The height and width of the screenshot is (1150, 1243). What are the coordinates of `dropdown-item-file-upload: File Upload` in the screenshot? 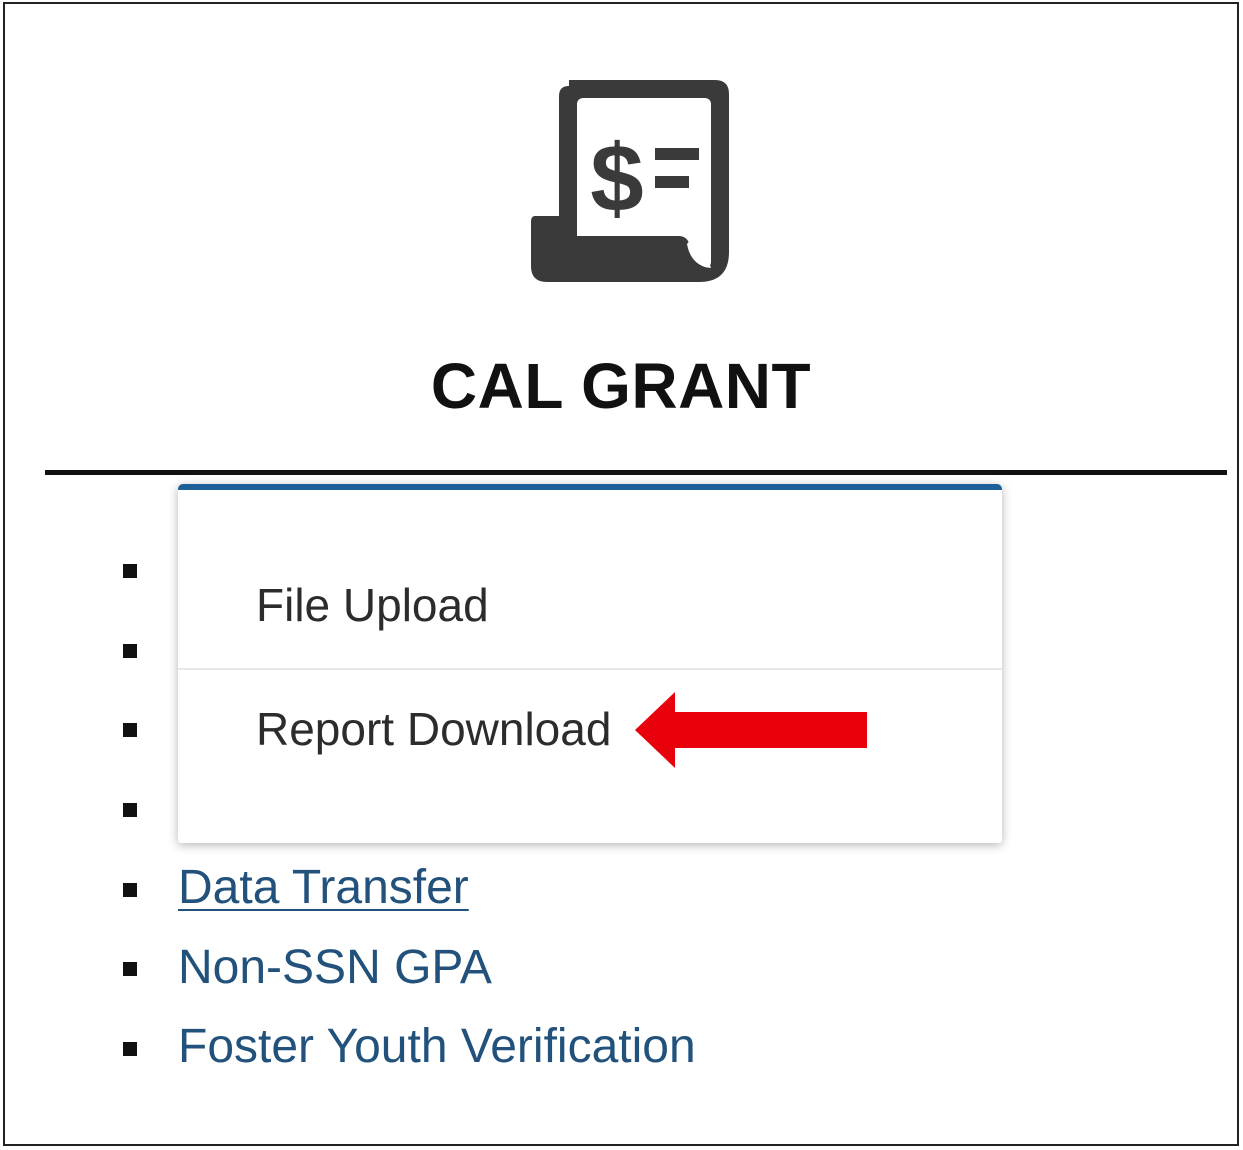 It's located at (590, 605).